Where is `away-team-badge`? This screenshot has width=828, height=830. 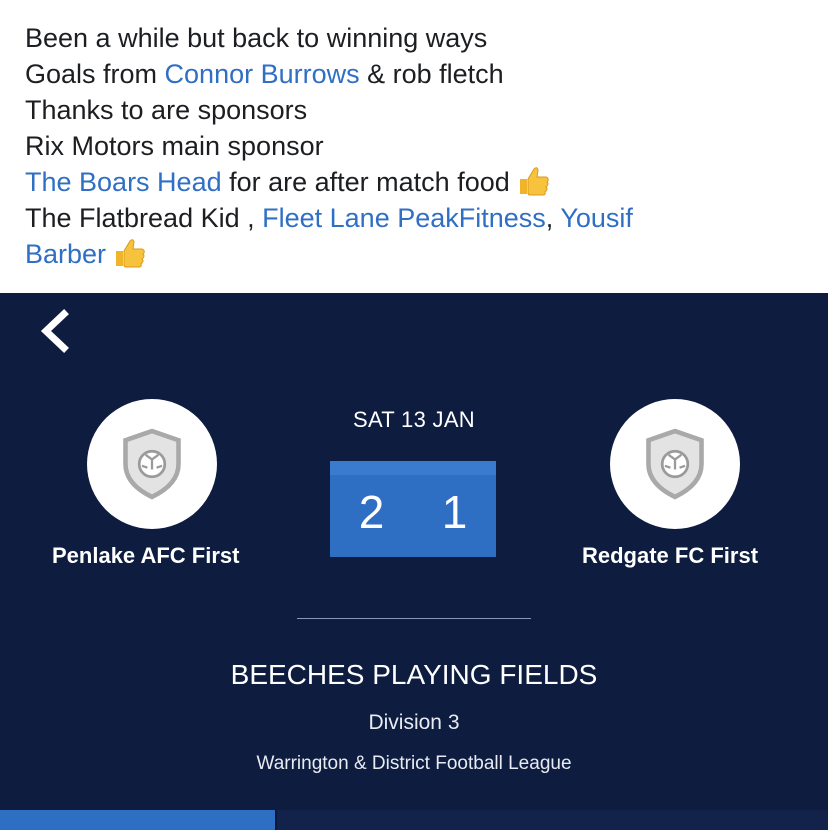
away-team-badge is located at coordinates (675, 464).